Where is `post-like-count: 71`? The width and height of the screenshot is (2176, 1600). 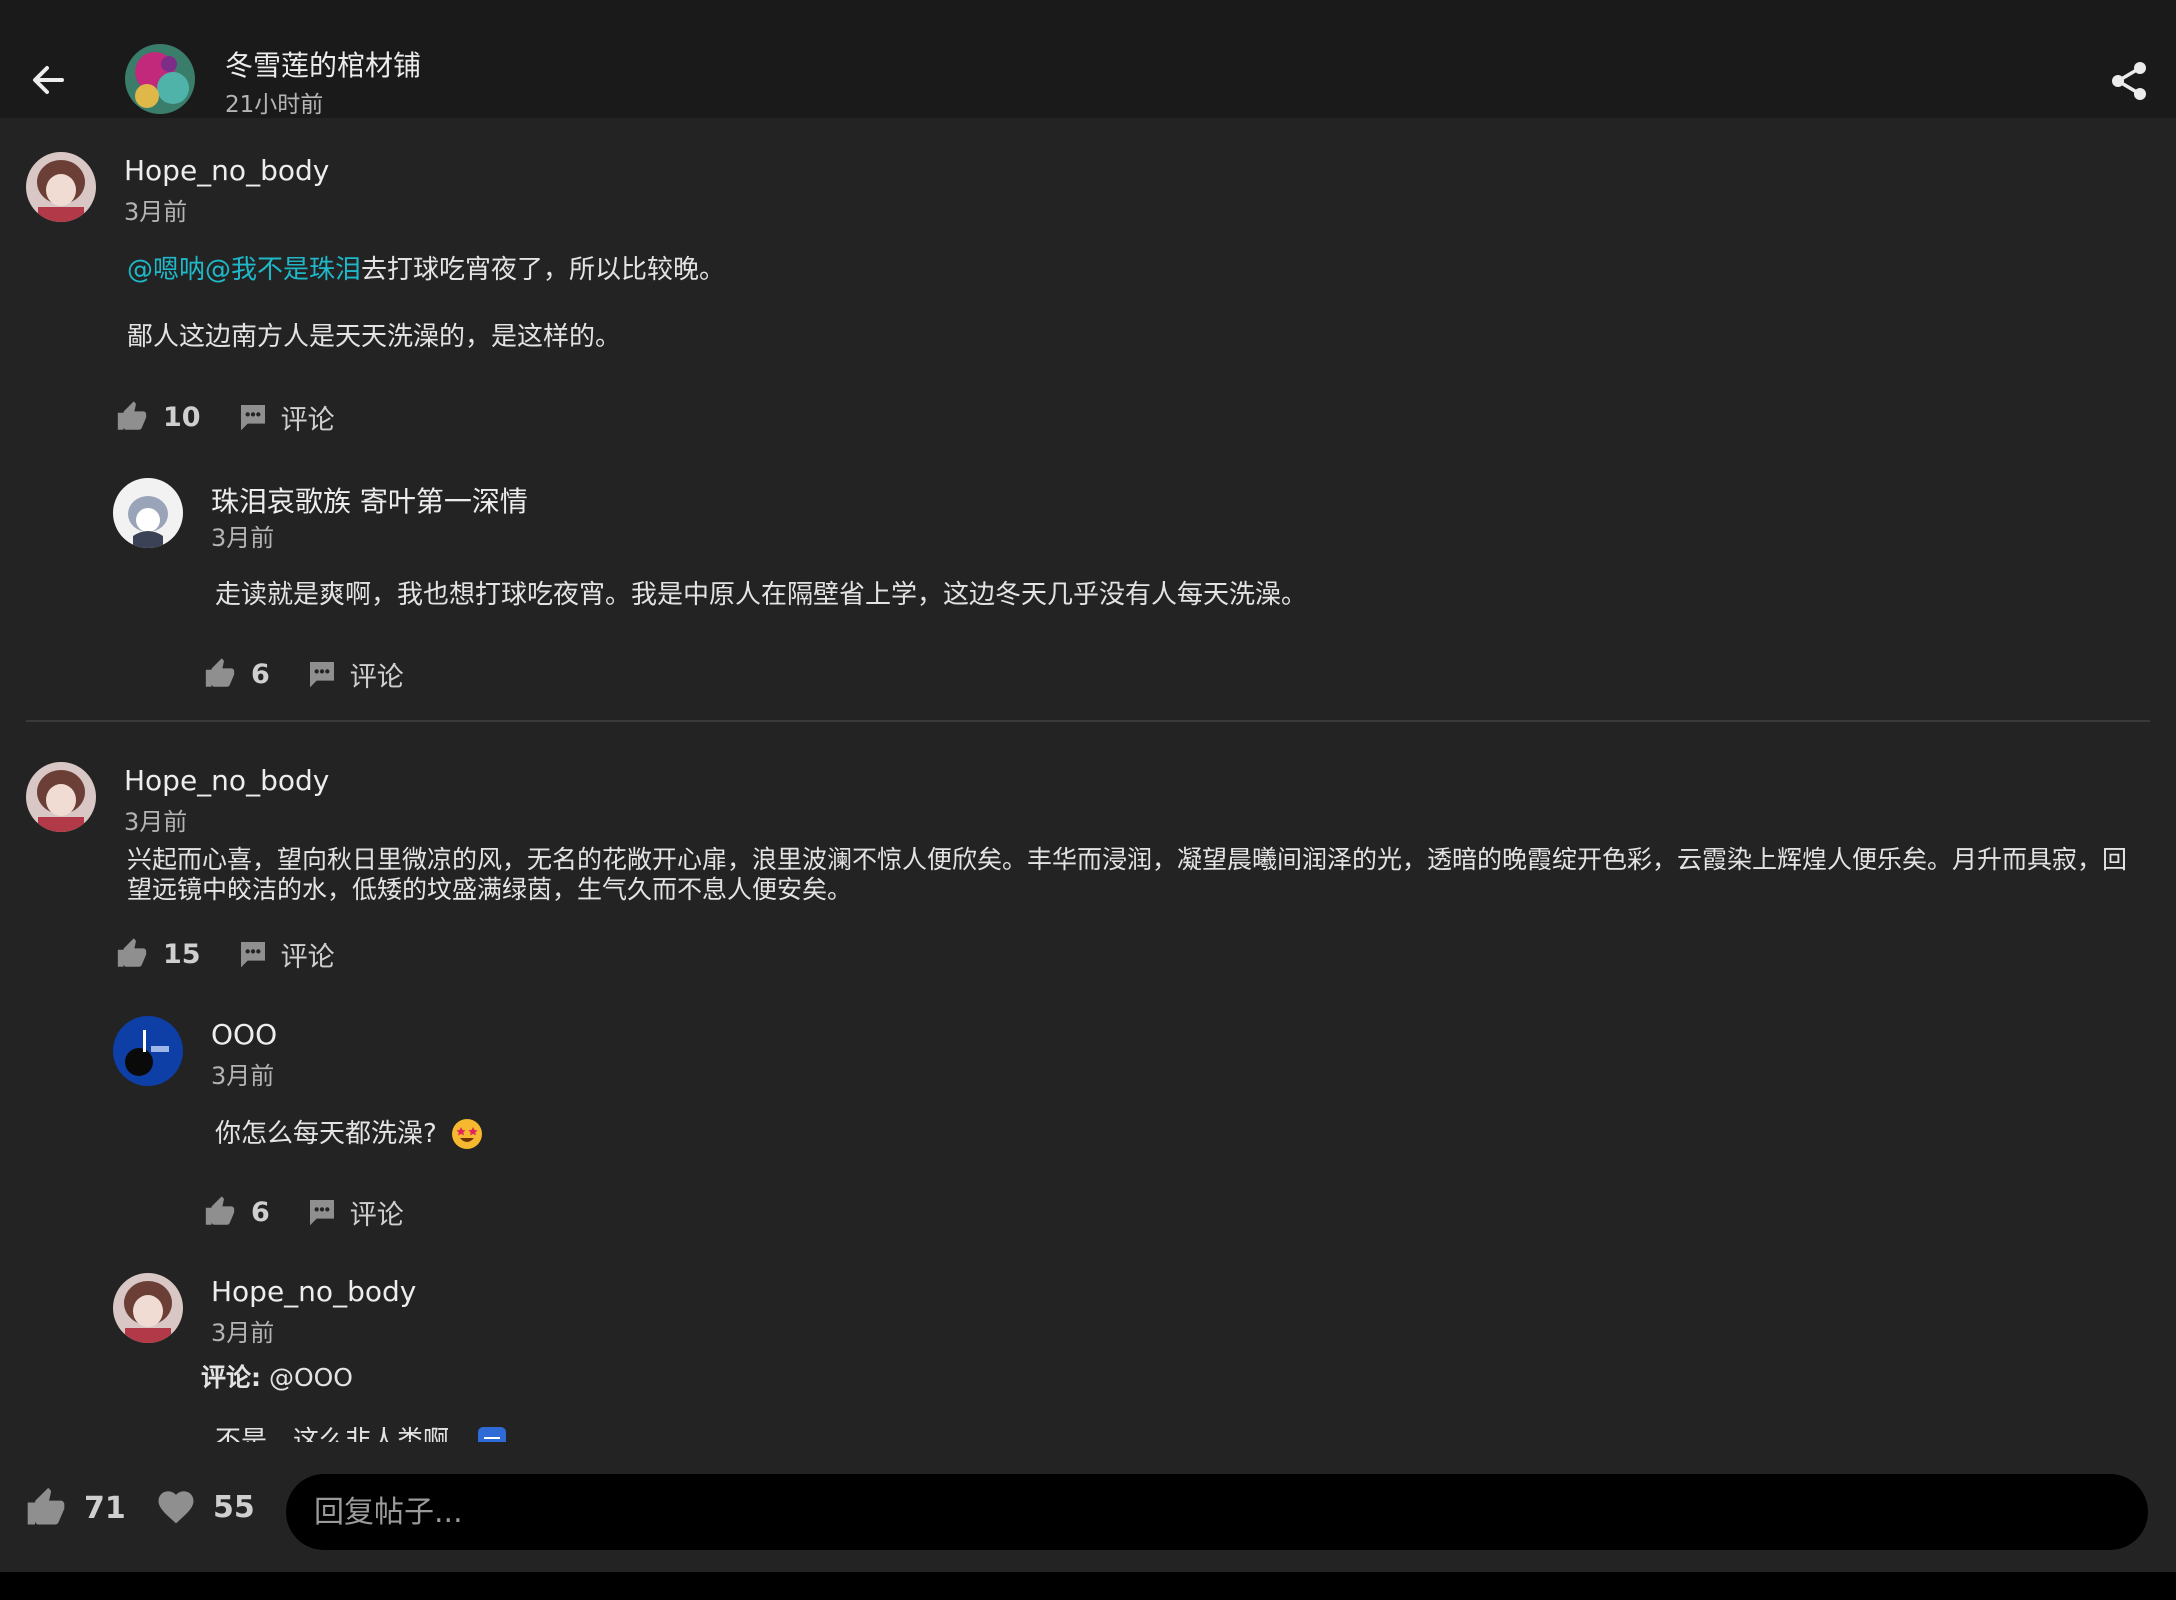 post-like-count: 71 is located at coordinates (105, 1508).